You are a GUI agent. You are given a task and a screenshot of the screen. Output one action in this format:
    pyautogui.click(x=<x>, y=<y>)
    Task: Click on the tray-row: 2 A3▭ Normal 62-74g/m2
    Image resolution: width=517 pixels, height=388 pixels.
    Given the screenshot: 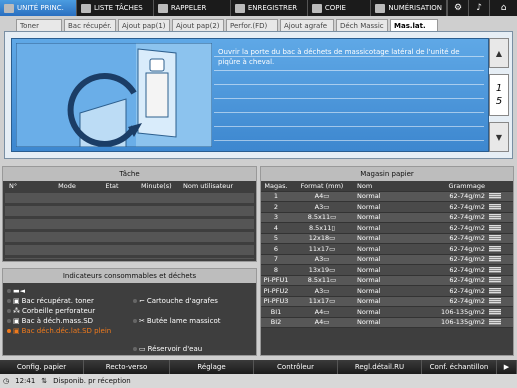 What is the action you would take?
    pyautogui.click(x=387, y=207)
    